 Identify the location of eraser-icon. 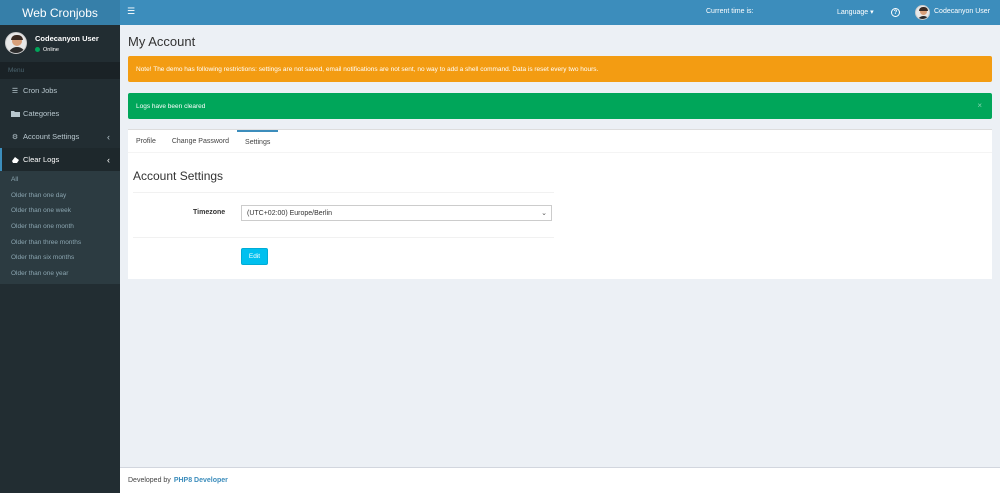
(15, 159).